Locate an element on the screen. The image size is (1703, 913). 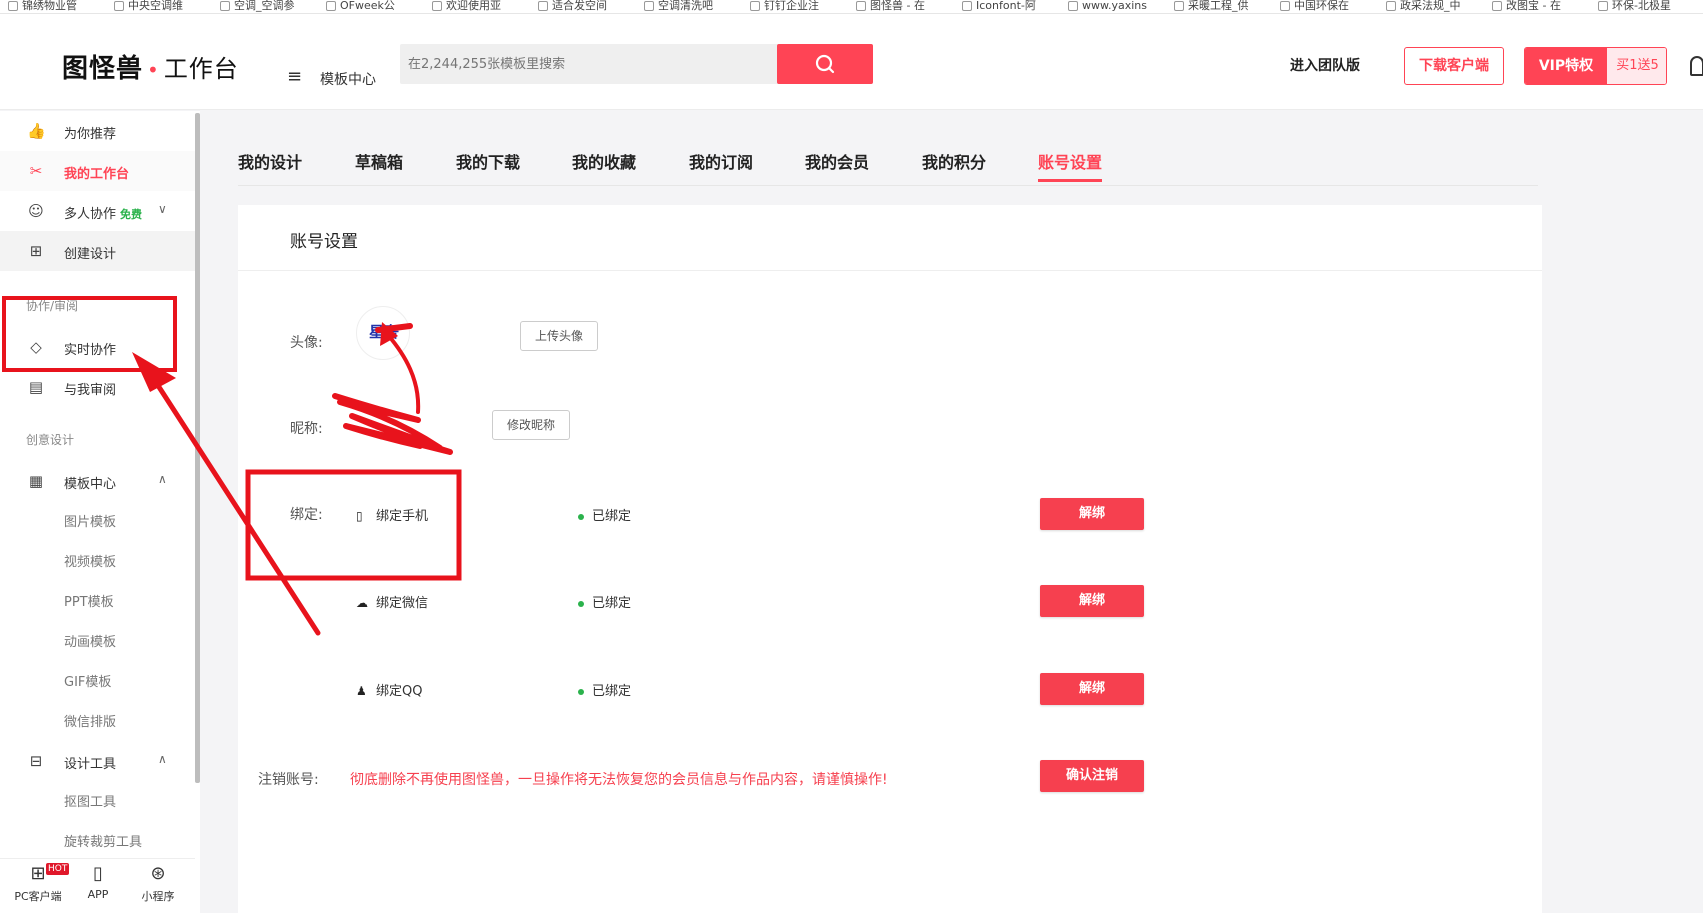
sidebar-item-workbench: ✂ 我的工作台 is located at coordinates (97, 171).